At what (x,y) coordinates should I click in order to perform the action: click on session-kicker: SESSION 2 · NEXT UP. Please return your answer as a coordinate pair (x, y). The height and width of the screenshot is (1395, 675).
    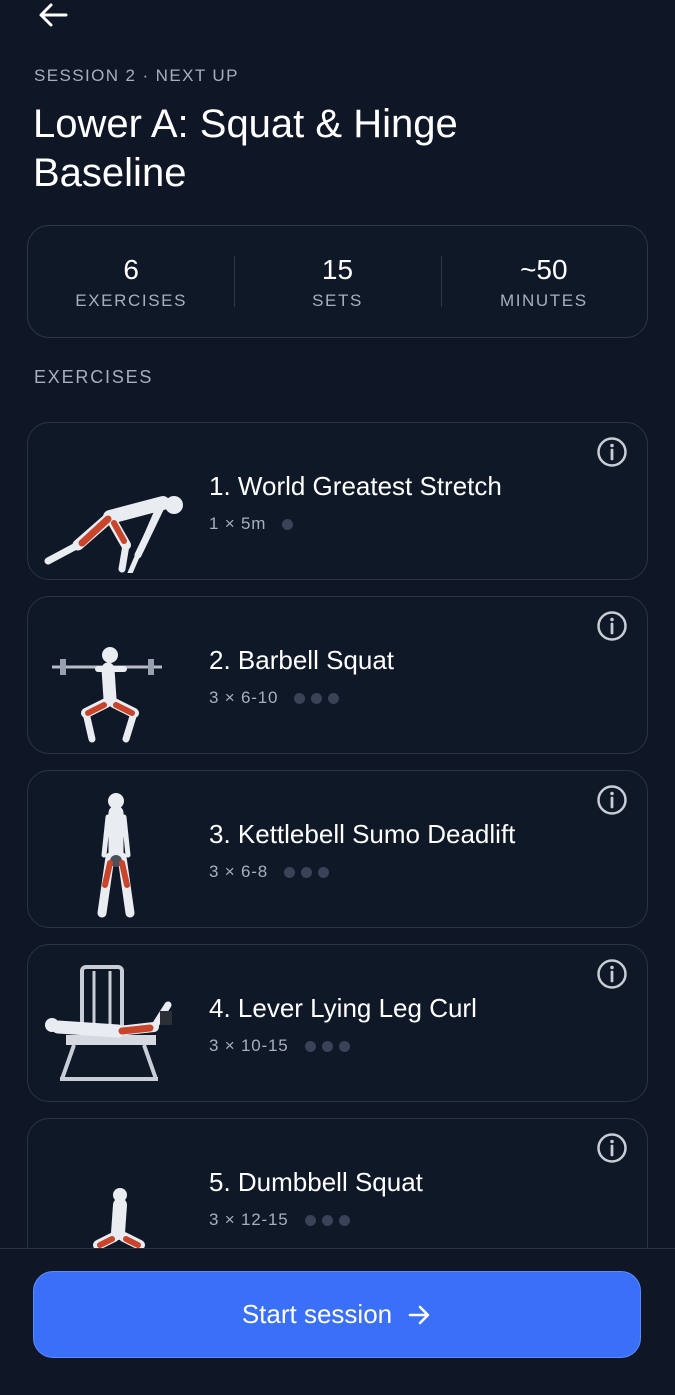
    Looking at the image, I should click on (136, 75).